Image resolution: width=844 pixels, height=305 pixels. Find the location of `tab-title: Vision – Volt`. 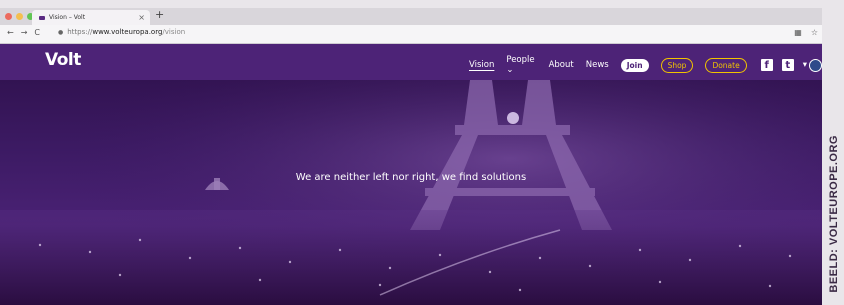

tab-title: Vision – Volt is located at coordinates (67, 17).